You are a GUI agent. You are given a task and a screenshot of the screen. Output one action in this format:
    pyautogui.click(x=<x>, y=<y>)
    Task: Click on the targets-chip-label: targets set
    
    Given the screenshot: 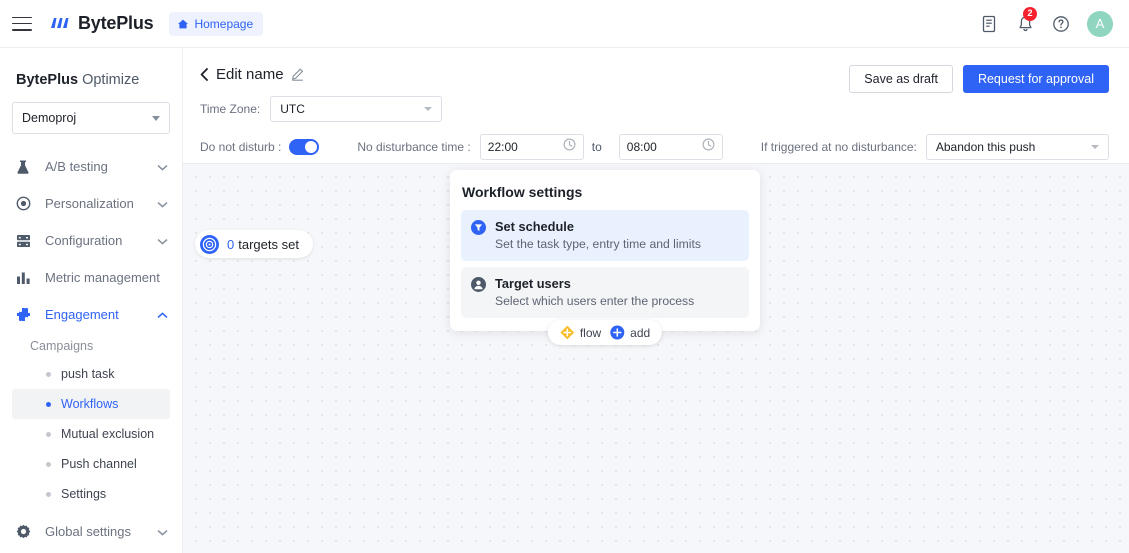 What is the action you would take?
    pyautogui.click(x=268, y=244)
    